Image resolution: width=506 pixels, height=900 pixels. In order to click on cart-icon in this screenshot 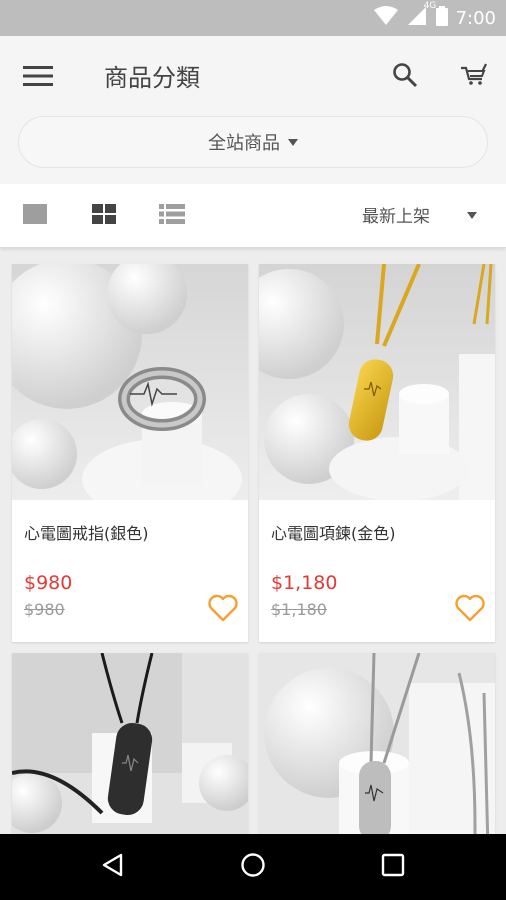, I will do `click(474, 77)`.